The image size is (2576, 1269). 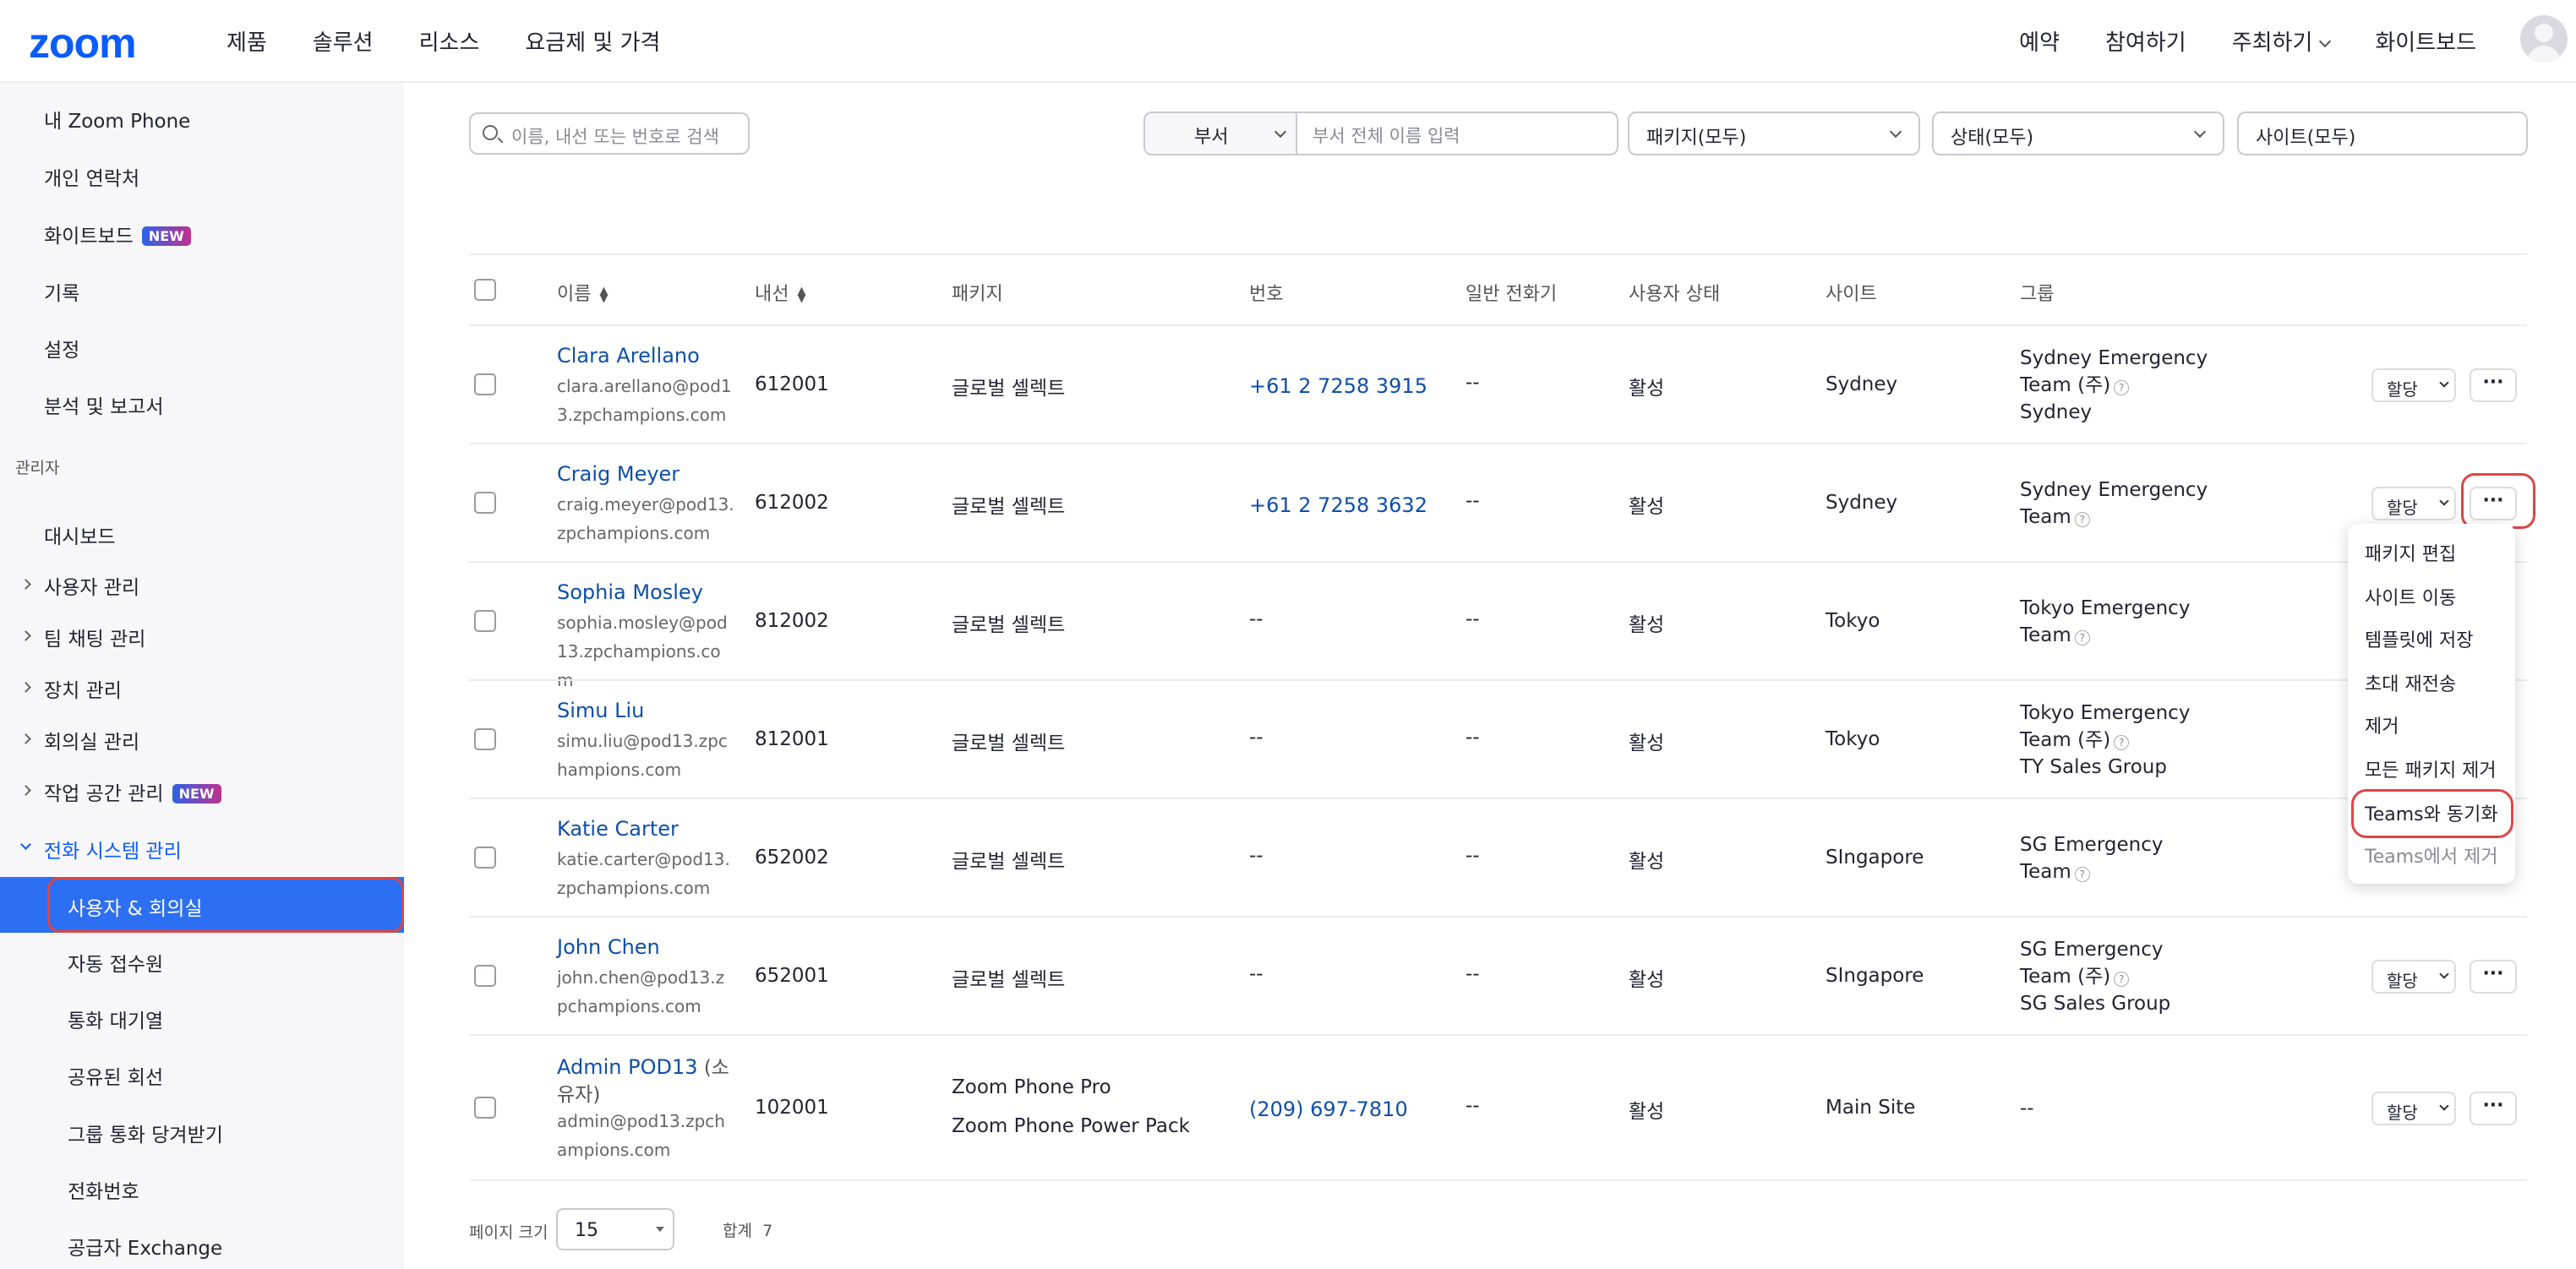 I want to click on menu-item-resend-invite: 초대 재전송, so click(x=2410, y=682).